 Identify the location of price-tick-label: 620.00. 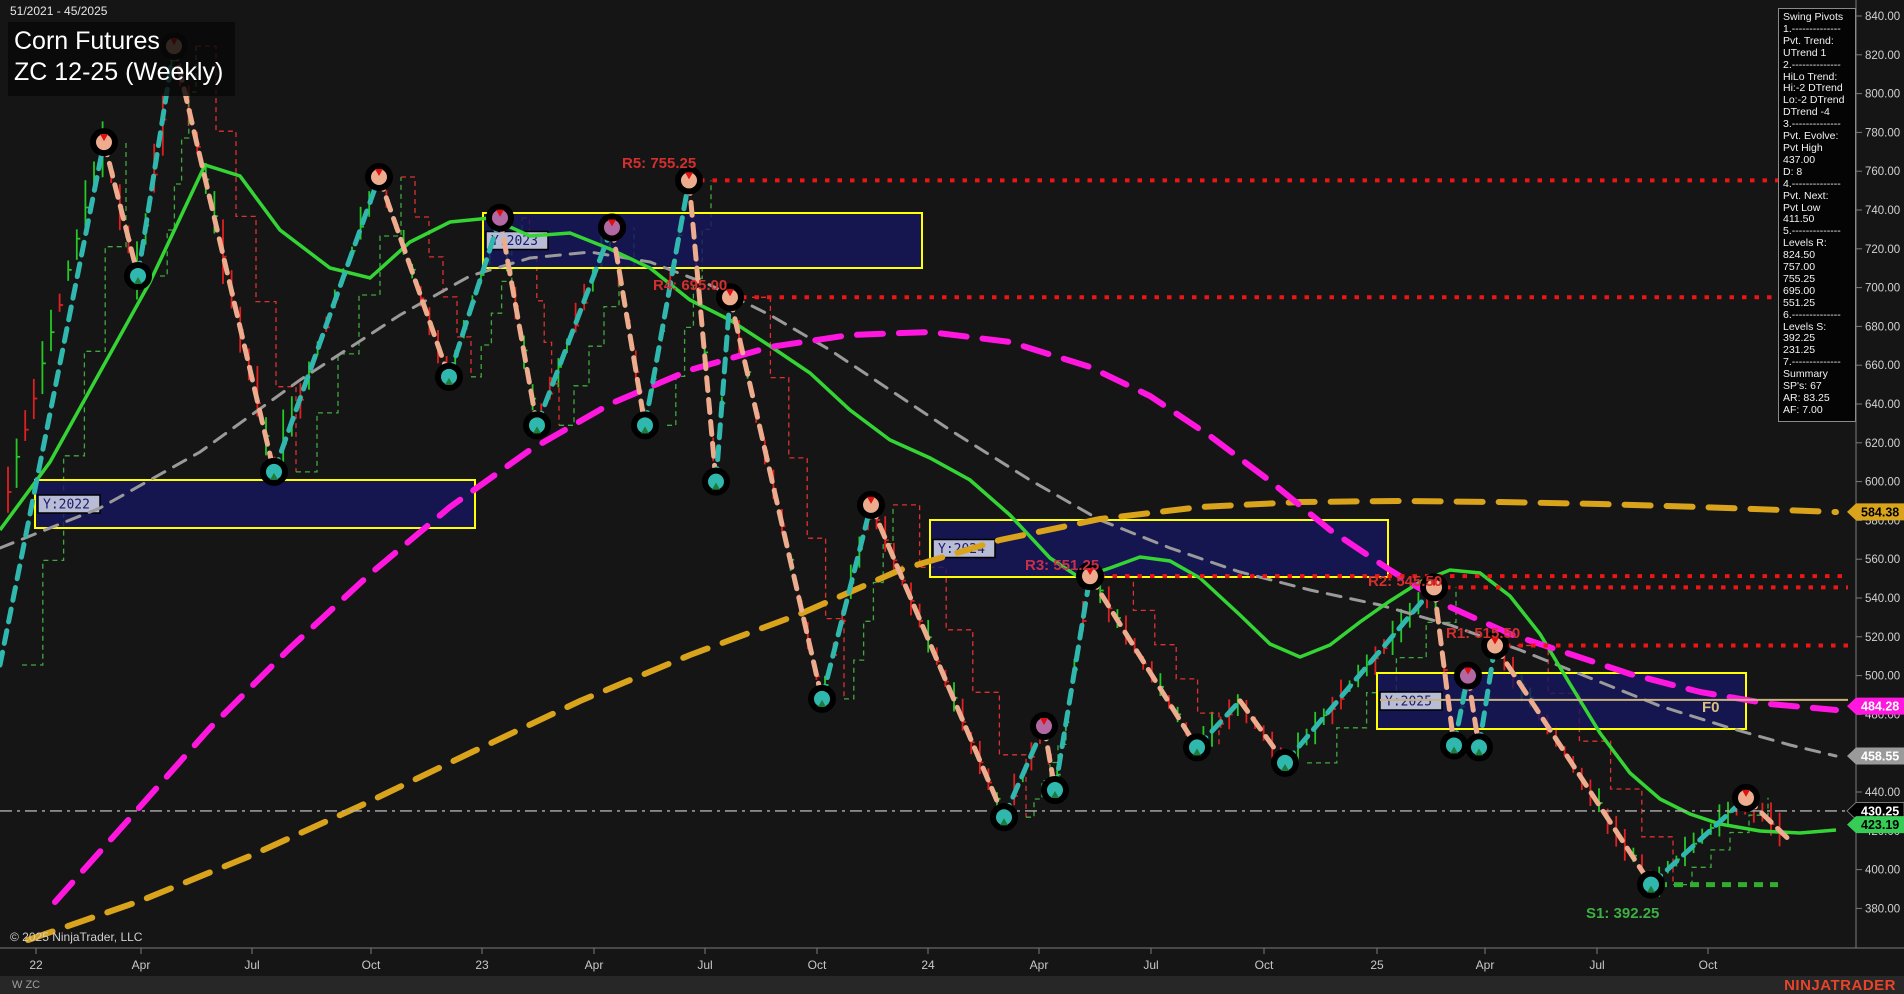
(1882, 444).